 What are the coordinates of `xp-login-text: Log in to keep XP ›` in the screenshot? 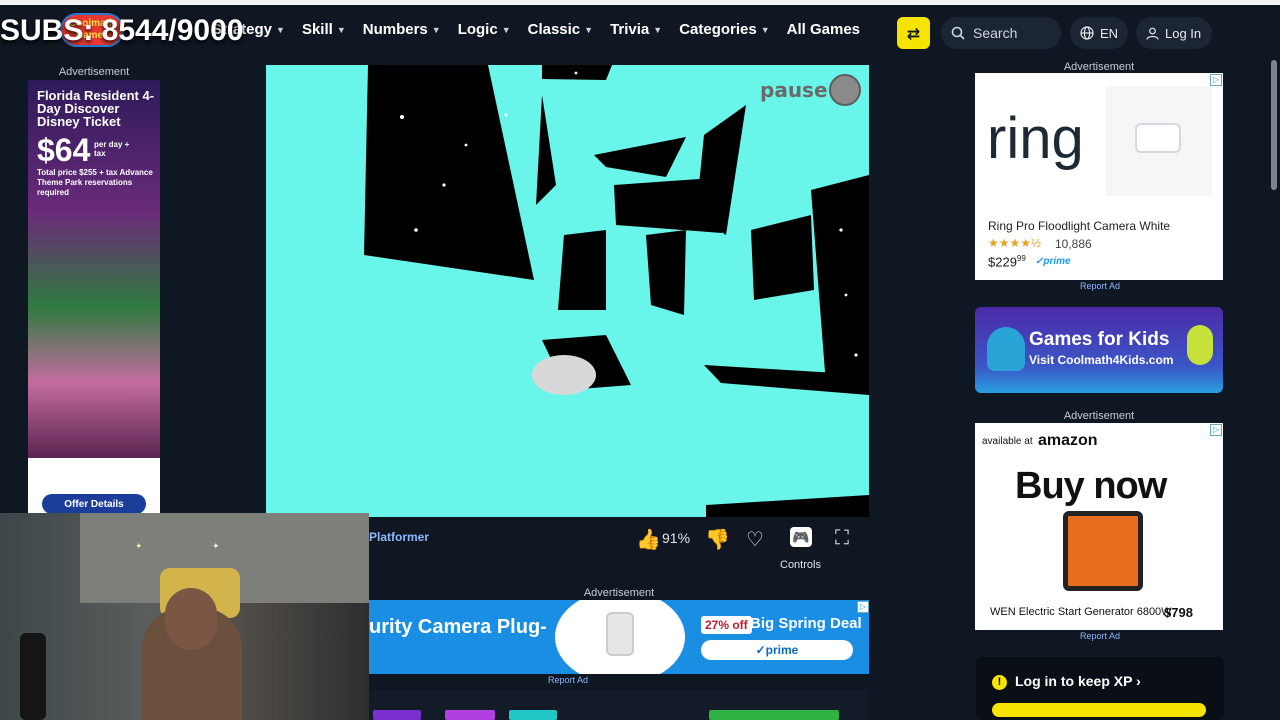 It's located at (1078, 681).